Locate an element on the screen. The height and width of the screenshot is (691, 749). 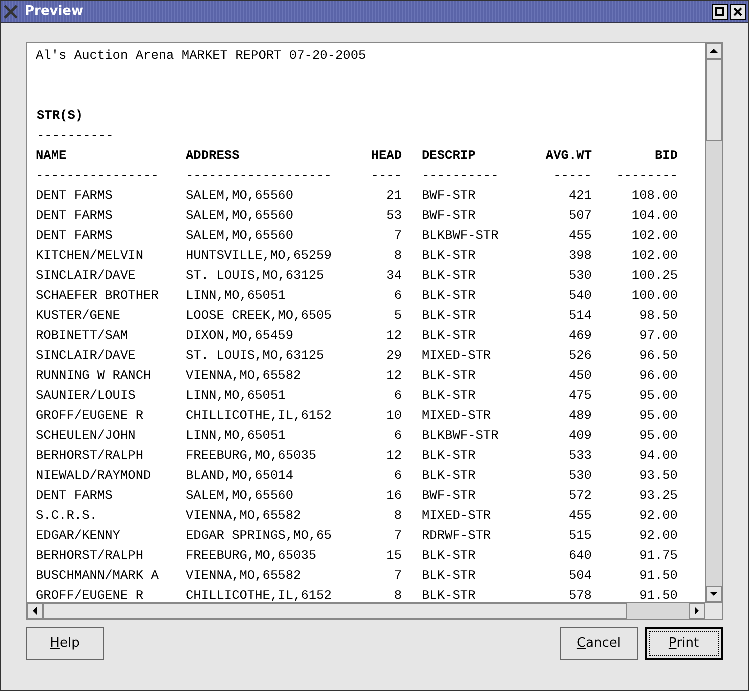
name-cell-text: SCHEULEN/JOHN is located at coordinates (86, 436).